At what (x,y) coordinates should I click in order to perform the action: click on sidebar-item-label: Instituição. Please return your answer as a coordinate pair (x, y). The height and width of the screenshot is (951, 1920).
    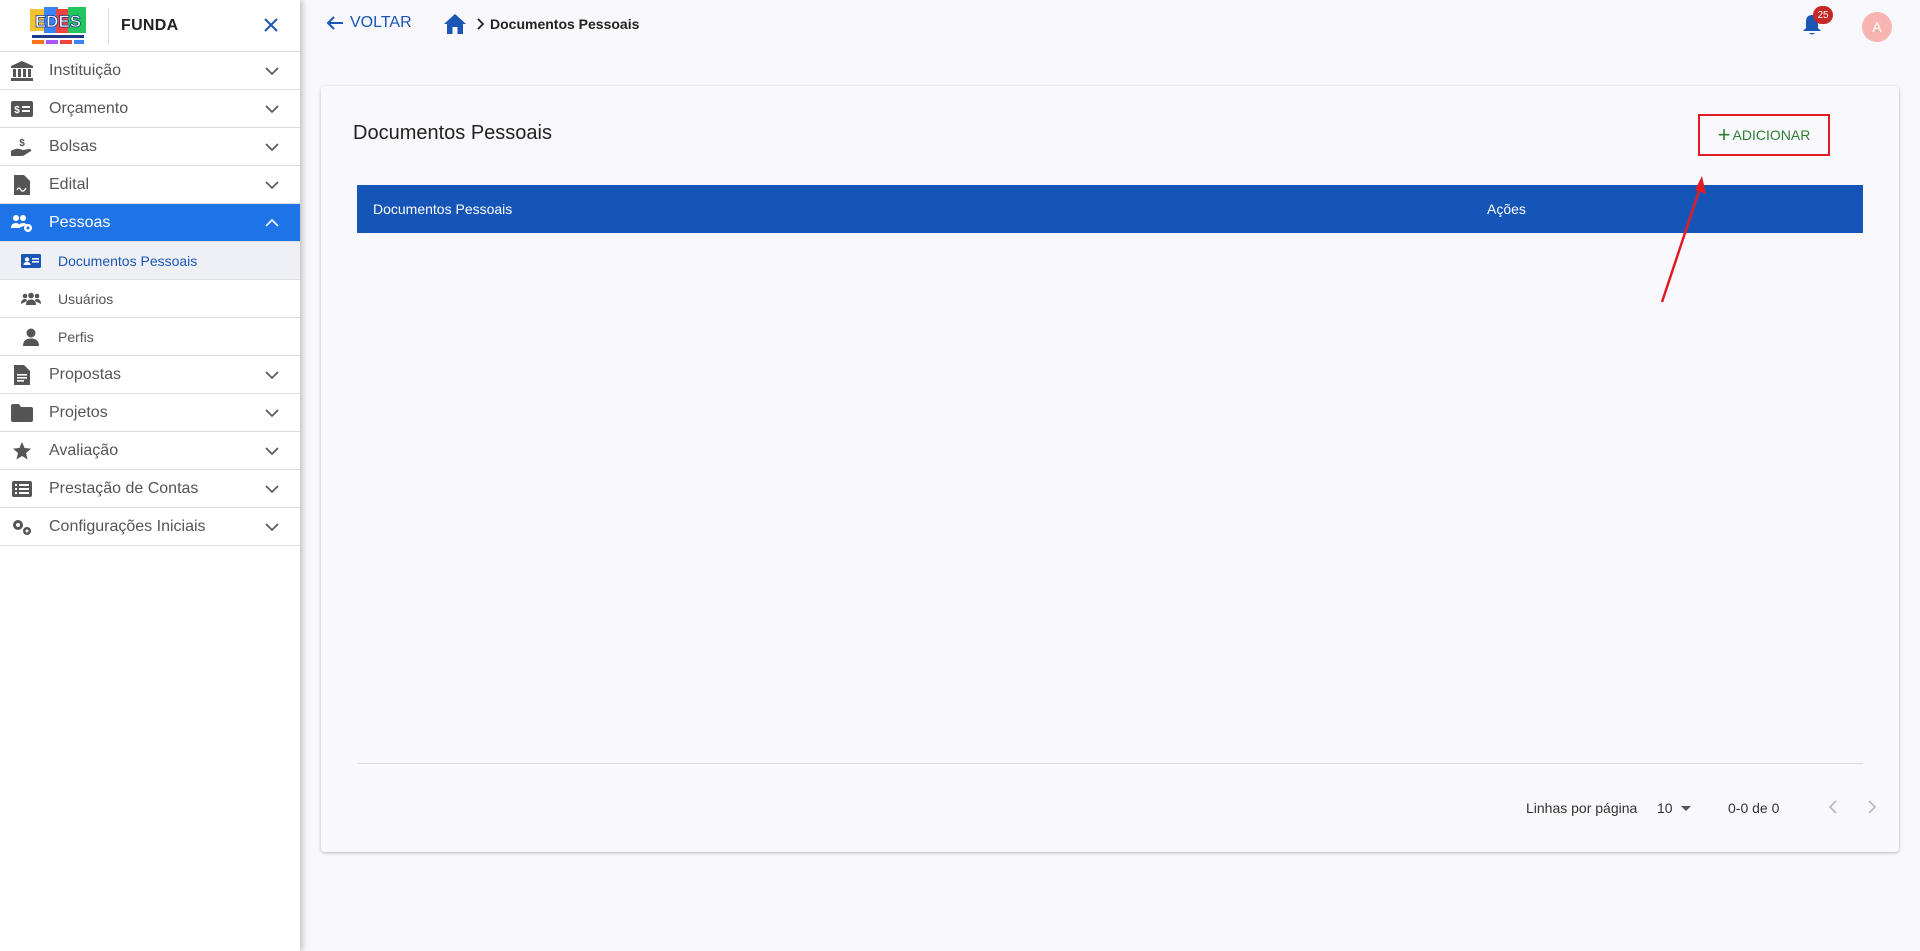
    Looking at the image, I should click on (85, 70).